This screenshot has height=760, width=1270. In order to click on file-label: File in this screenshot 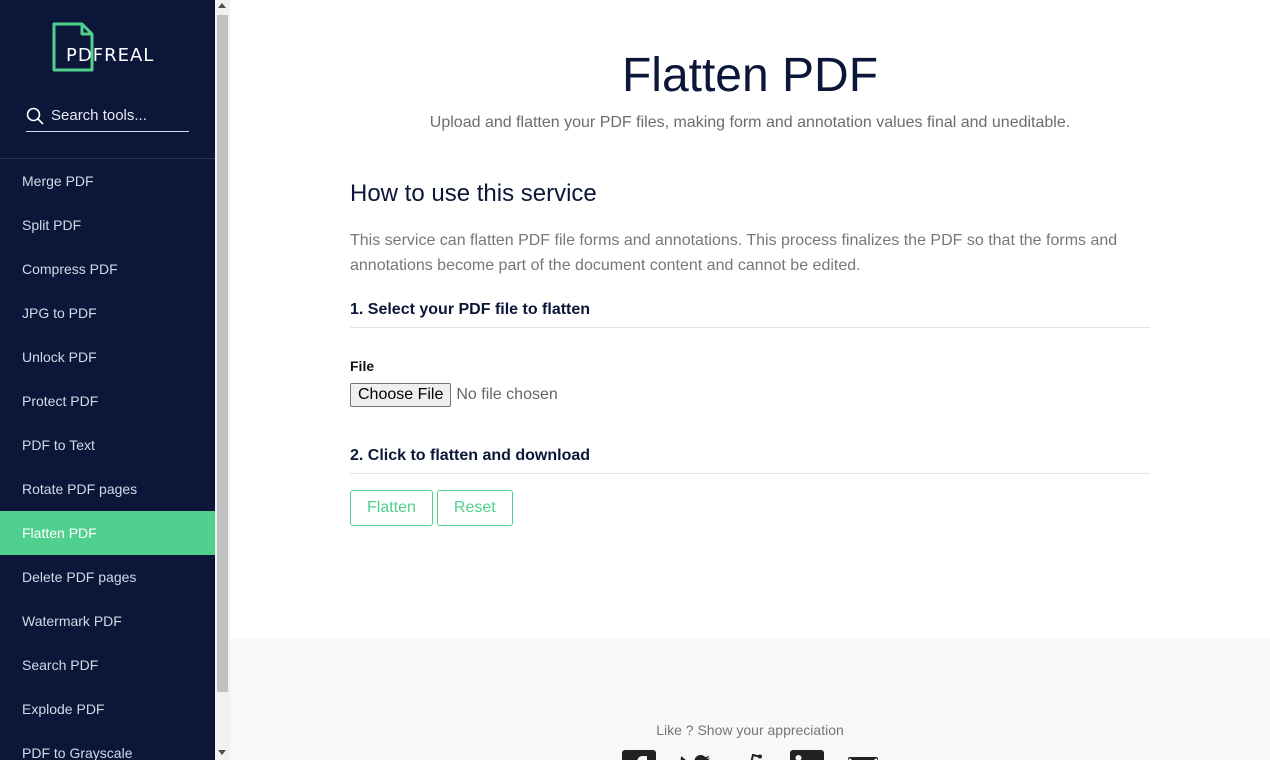, I will do `click(362, 366)`.